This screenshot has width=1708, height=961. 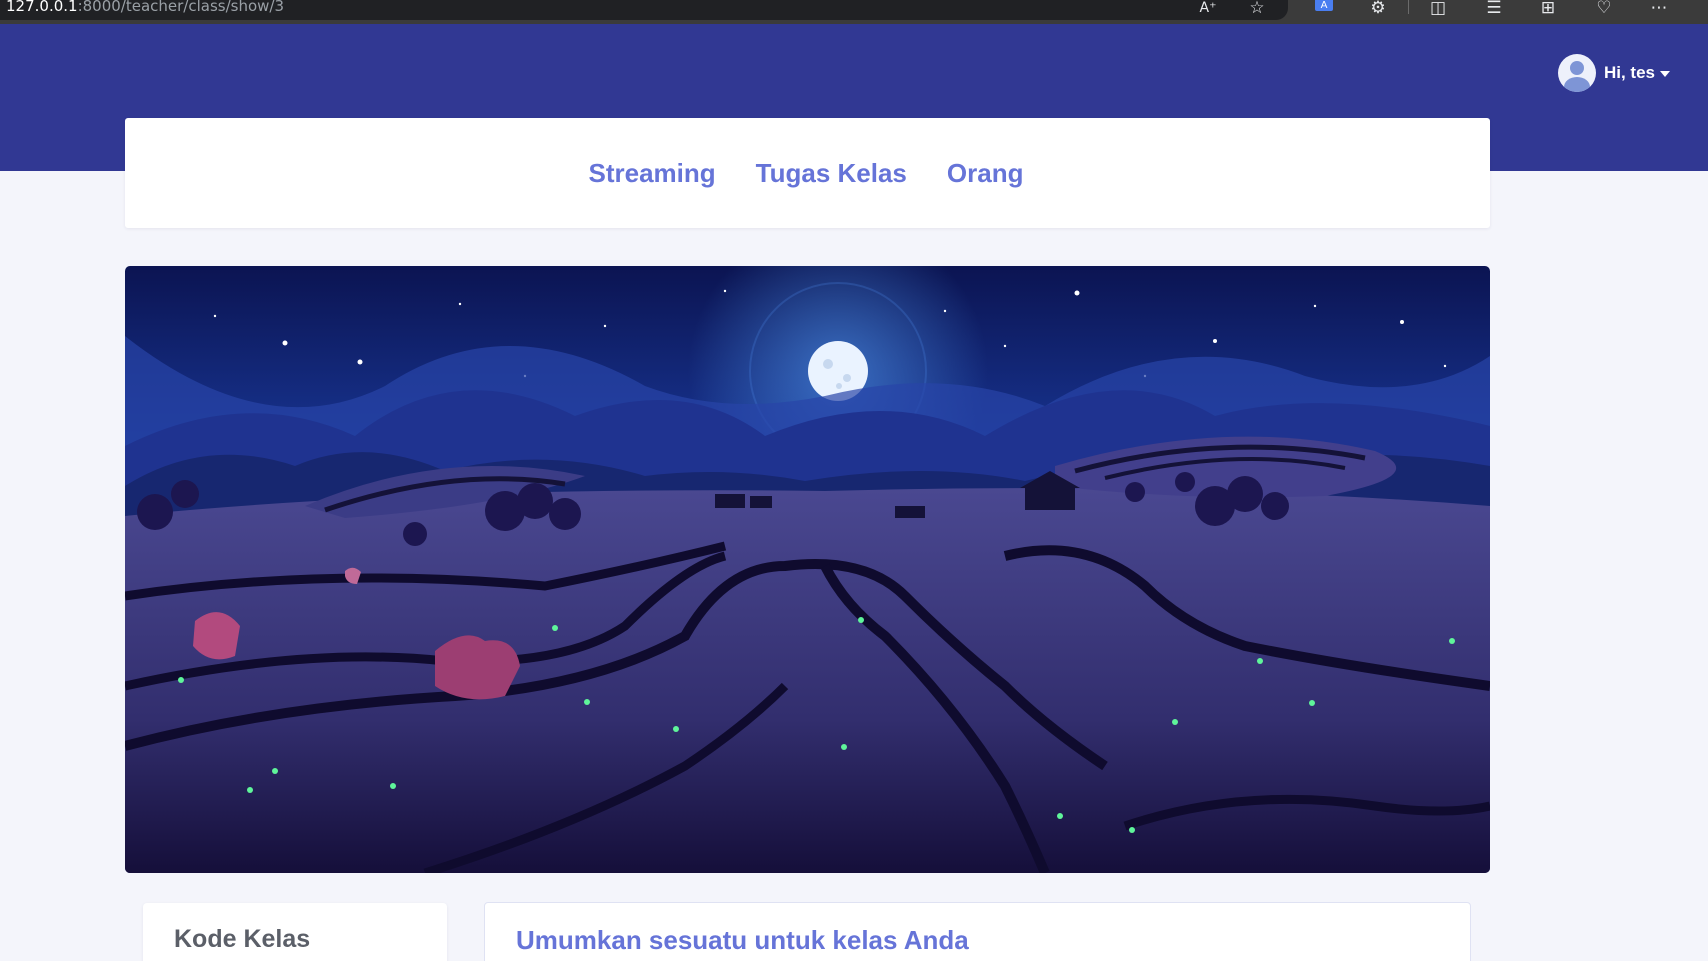 I want to click on address-bar: 127.0.0.1:8000/teacher/class/show/3 A⁺ ☆, so click(x=644, y=10).